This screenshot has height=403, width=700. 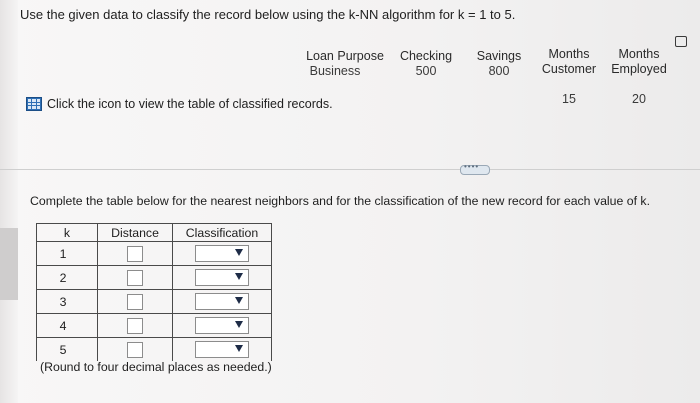 I want to click on table-row: 2, so click(x=154, y=277).